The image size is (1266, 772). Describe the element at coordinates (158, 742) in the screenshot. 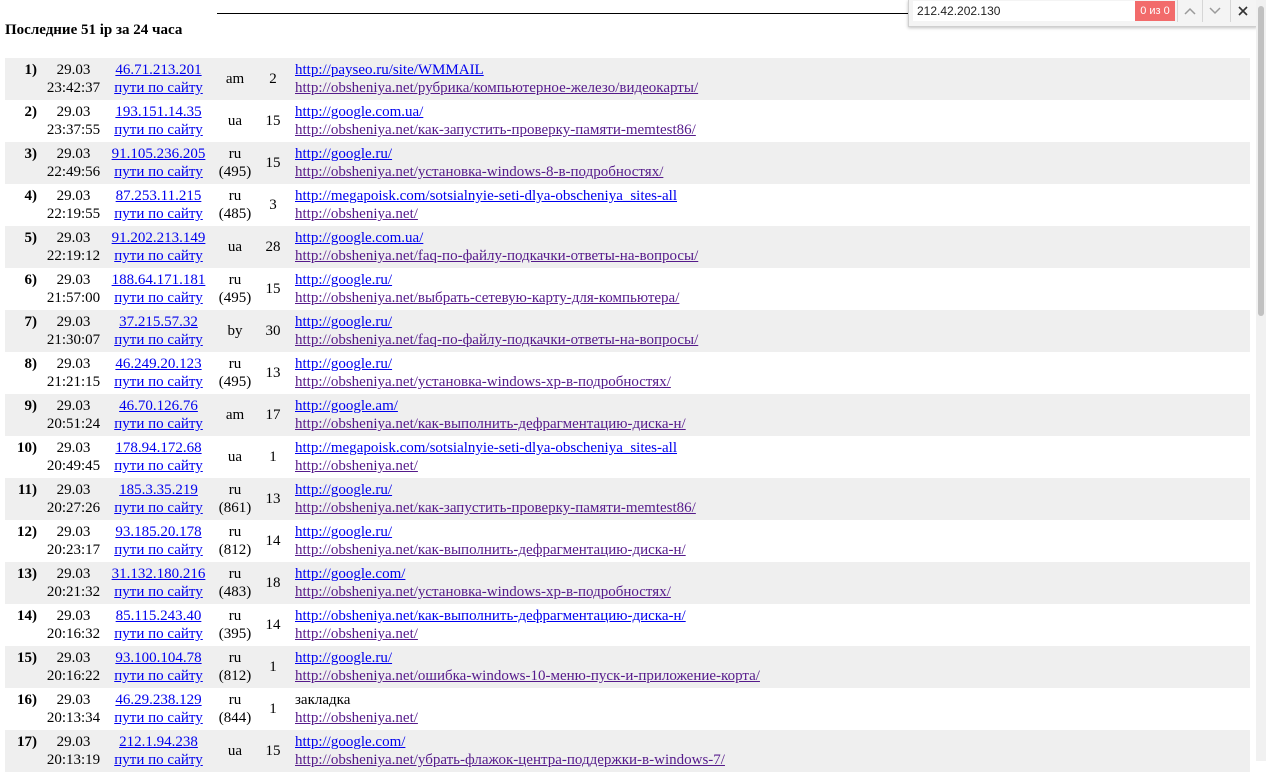

I see `ip-link: 212.1.94.238` at that location.